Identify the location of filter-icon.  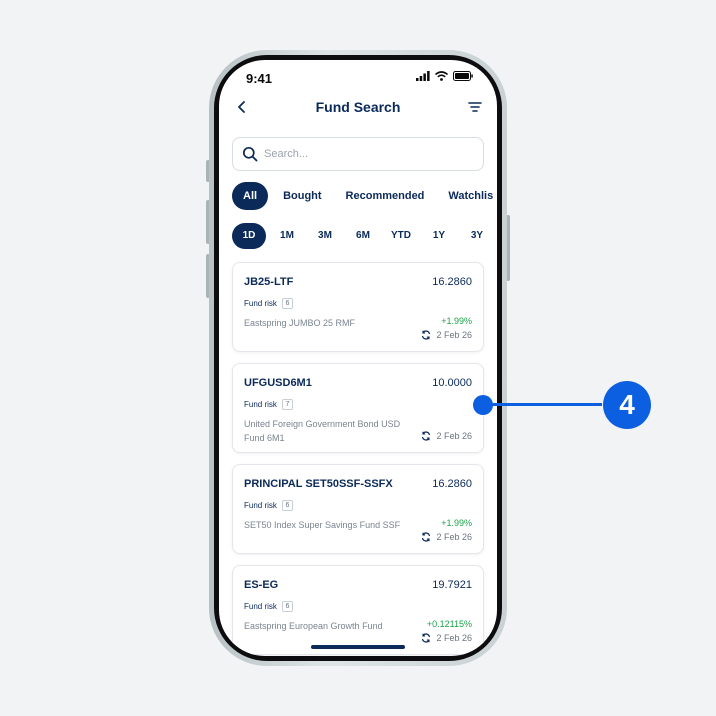
(475, 107).